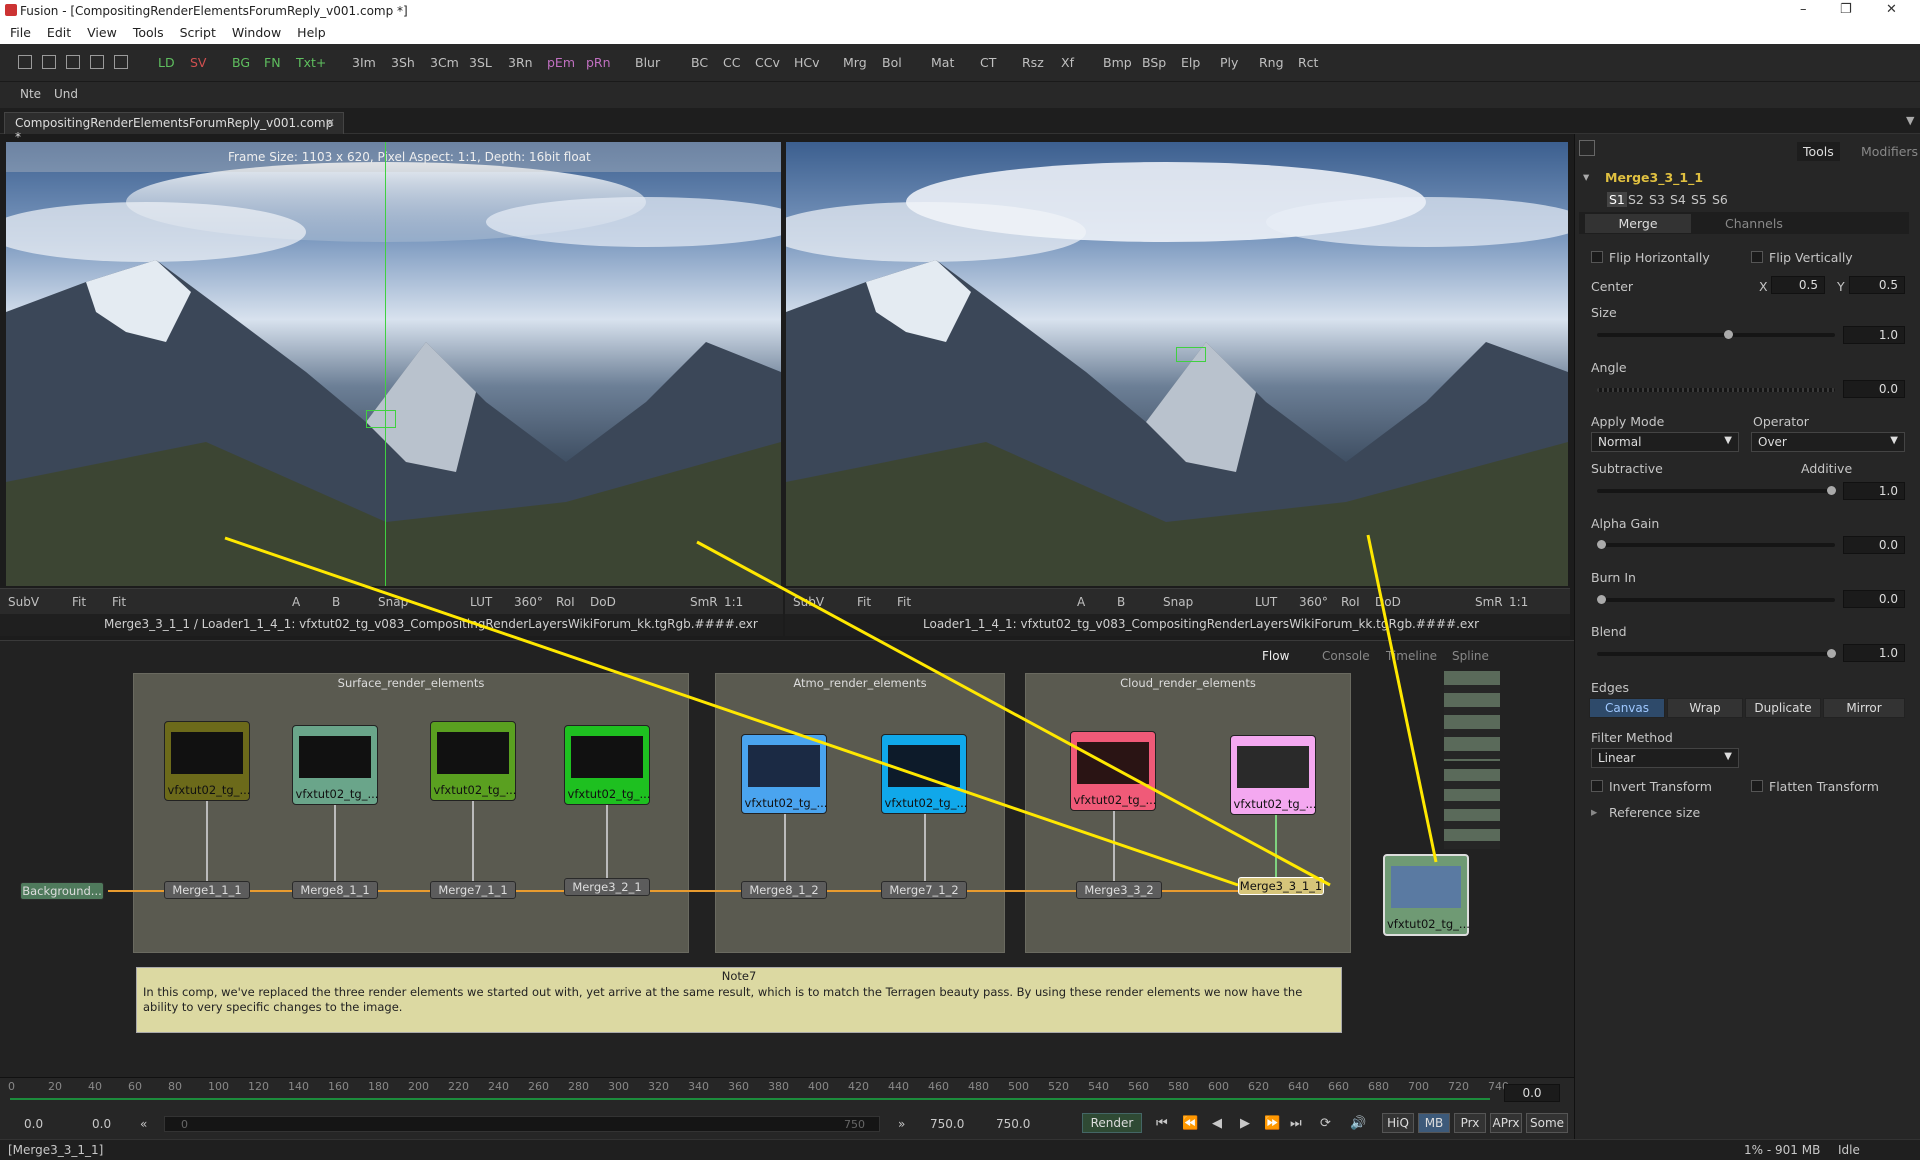 This screenshot has width=1920, height=1160. I want to click on time-tick-label: 100, so click(218, 1086).